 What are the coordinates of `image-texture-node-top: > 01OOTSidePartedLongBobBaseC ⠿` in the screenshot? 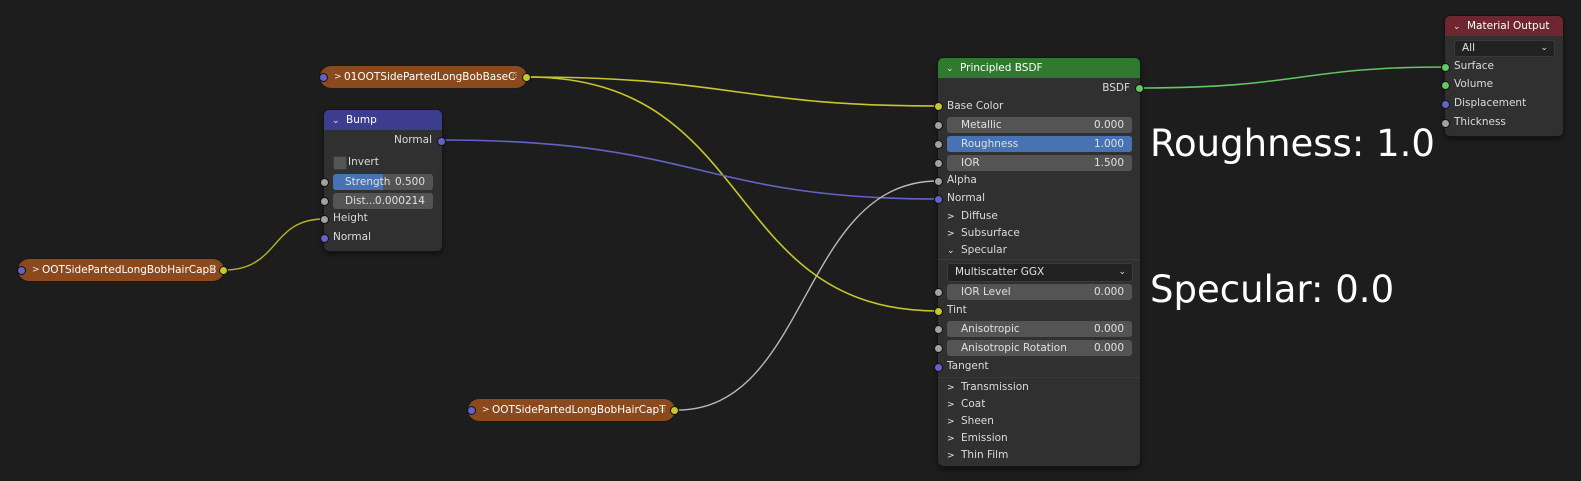 It's located at (425, 77).